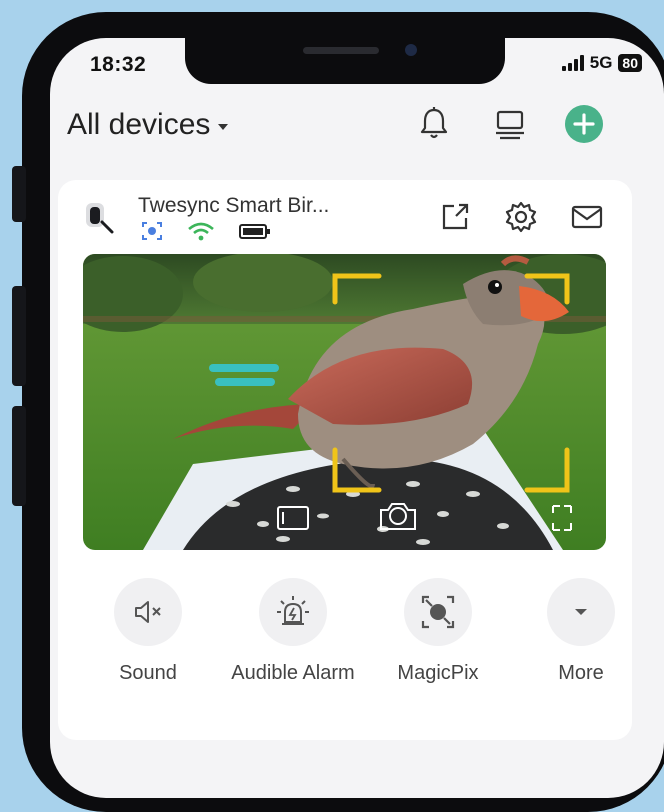 The width and height of the screenshot is (664, 812). What do you see at coordinates (357, 124) in the screenshot?
I see `app-header: All devices` at bounding box center [357, 124].